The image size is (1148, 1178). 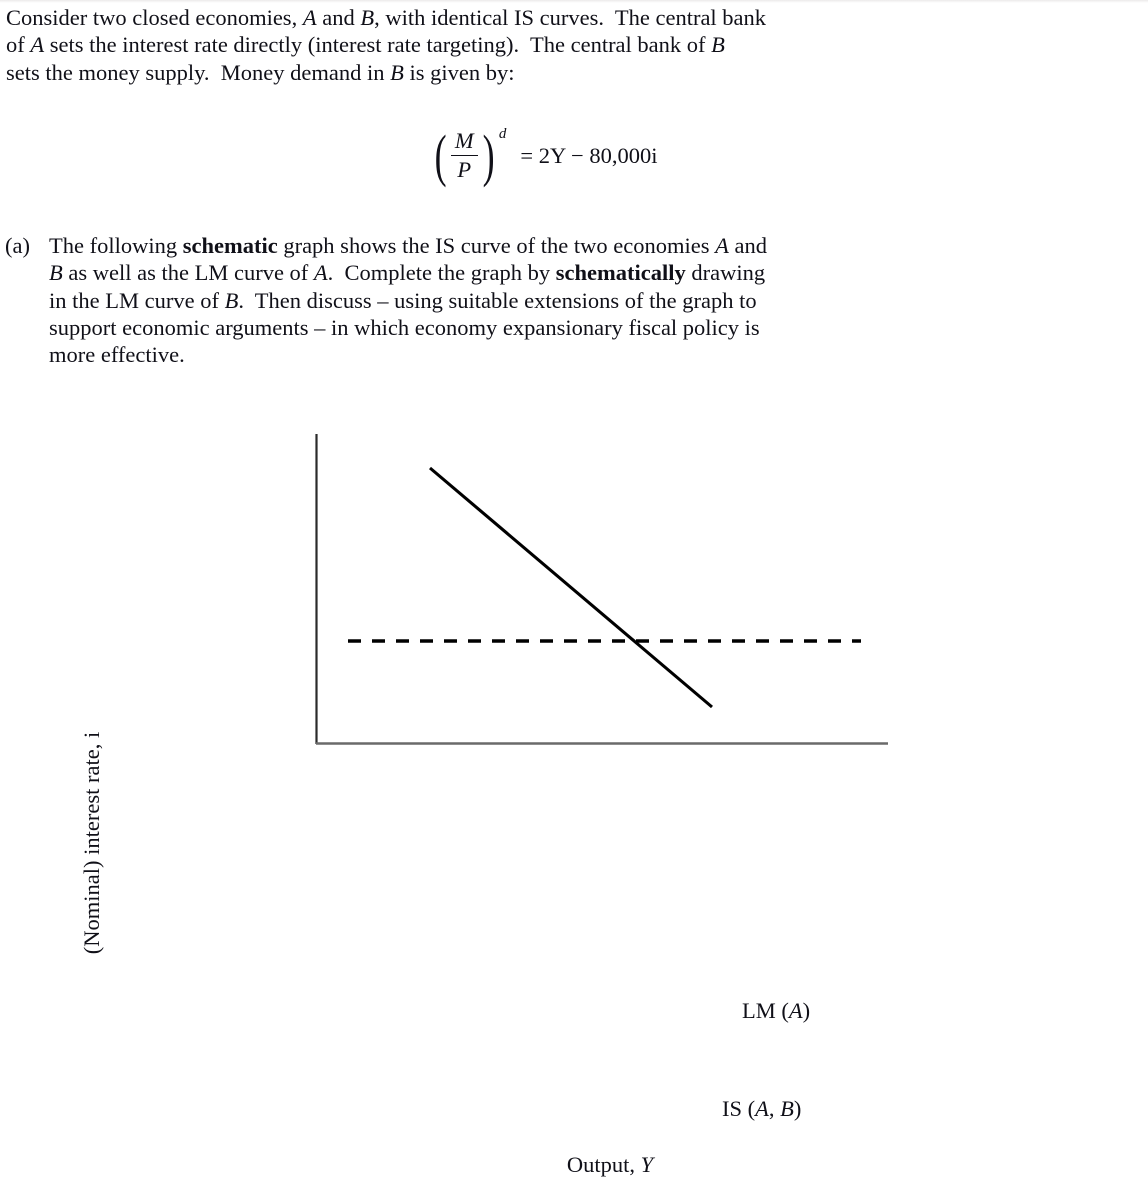 I want to click on plot-canvas, so click(x=601, y=589).